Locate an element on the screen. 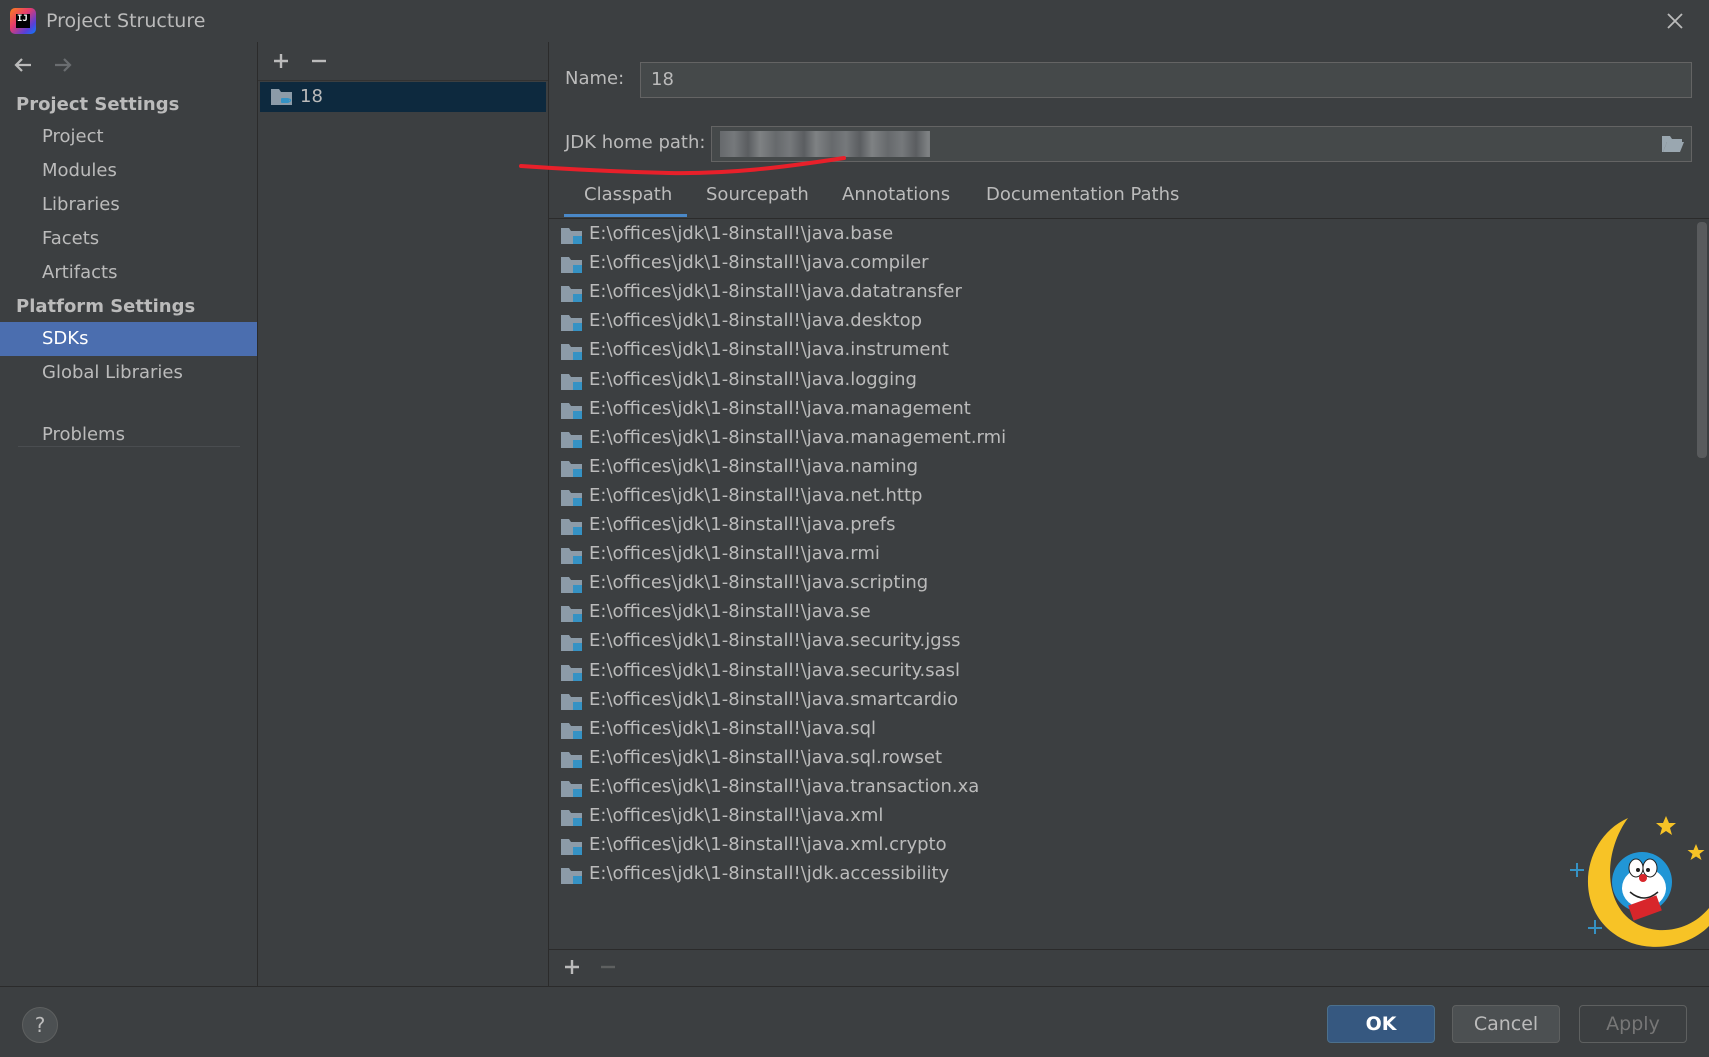  classpath-row: E:\offices\jdk\1-8install!\java.base is located at coordinates (1119, 235).